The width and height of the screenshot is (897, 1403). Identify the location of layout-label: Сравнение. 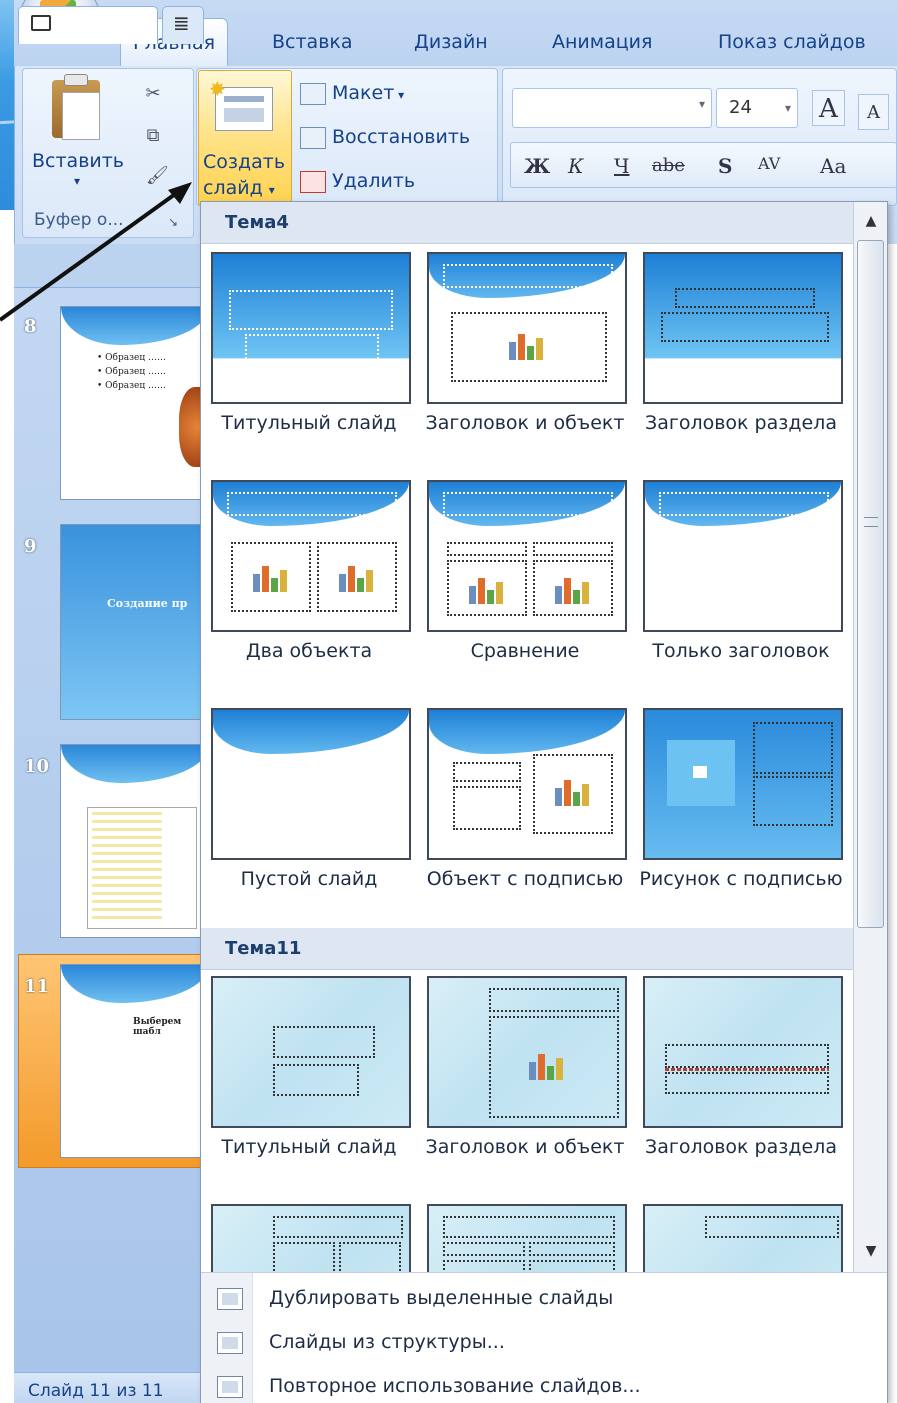
(525, 651).